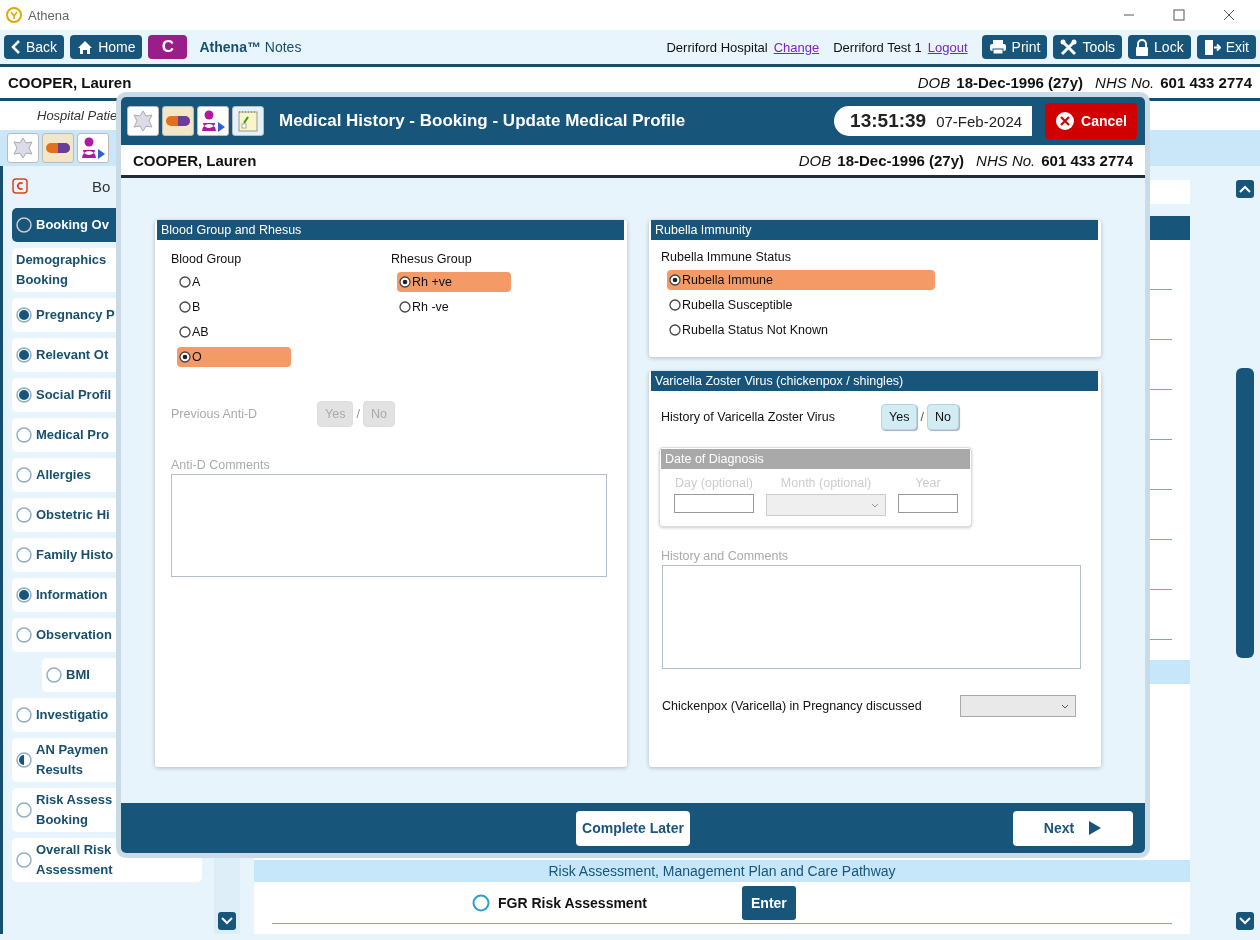 The height and width of the screenshot is (940, 1260). Describe the element at coordinates (34, 47) in the screenshot. I see `back-button: Back` at that location.